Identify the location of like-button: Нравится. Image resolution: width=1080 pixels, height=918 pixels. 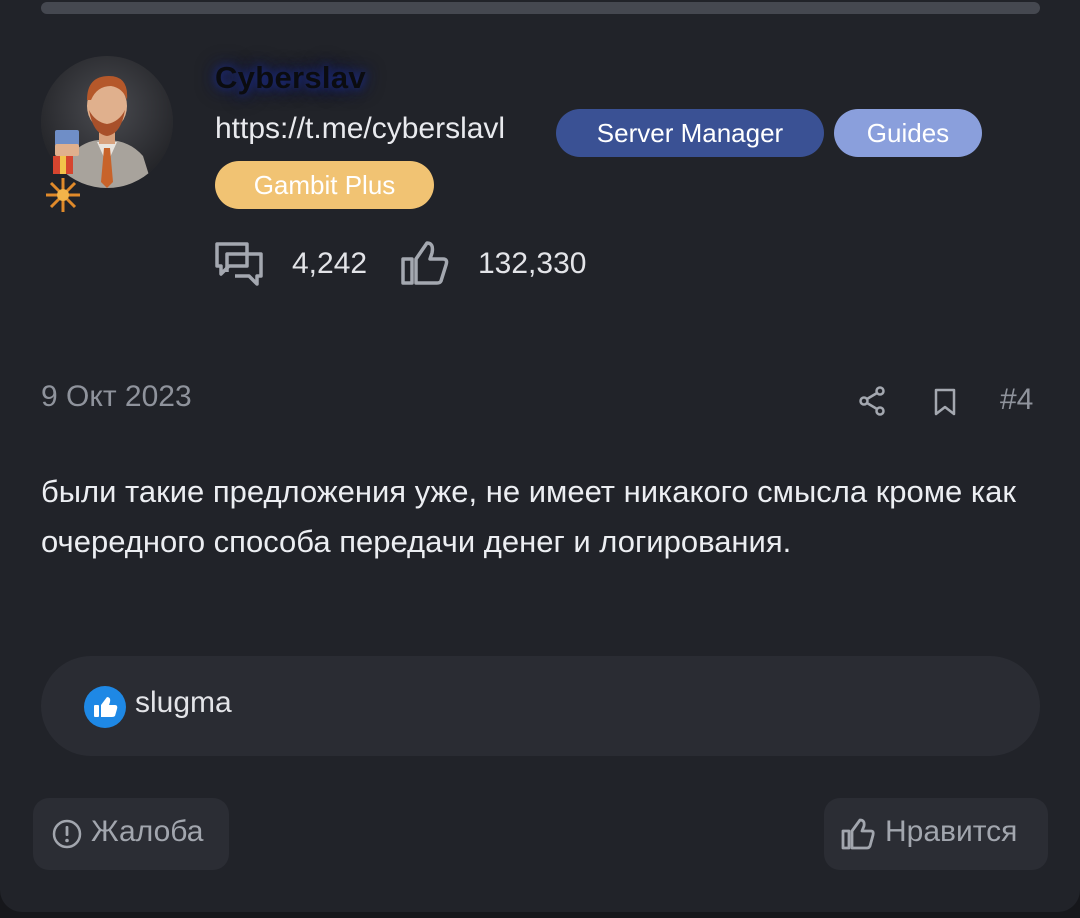
(936, 834).